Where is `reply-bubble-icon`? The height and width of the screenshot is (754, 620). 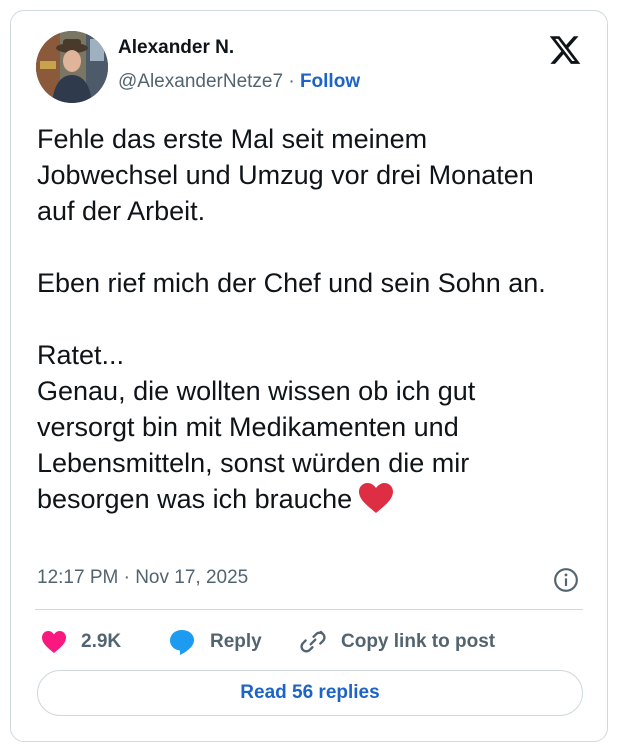 reply-bubble-icon is located at coordinates (182, 642).